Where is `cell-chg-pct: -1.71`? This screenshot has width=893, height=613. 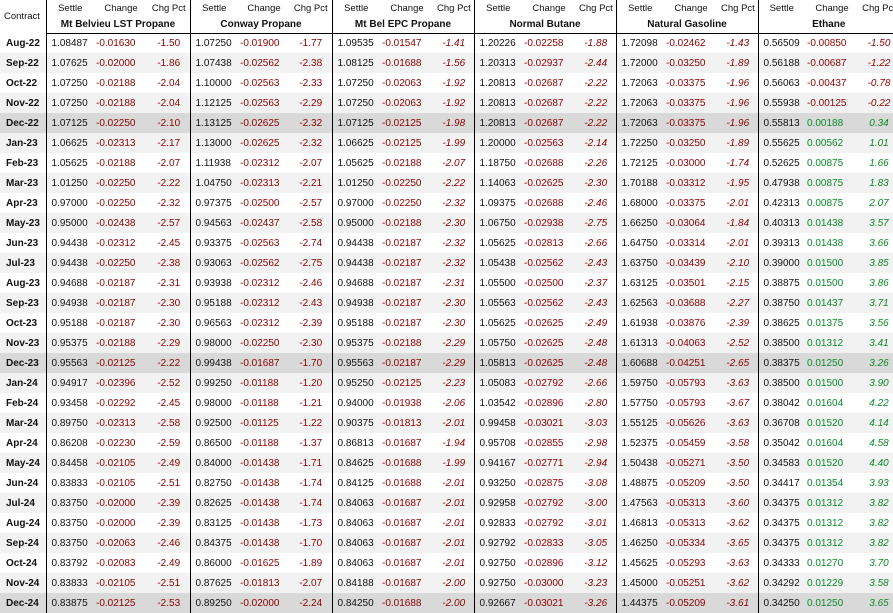 cell-chg-pct: -1.71 is located at coordinates (311, 463).